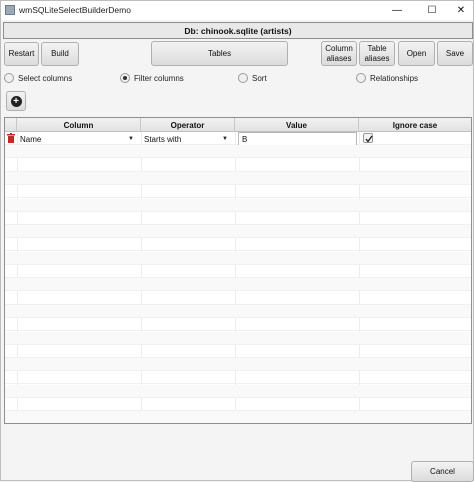  I want to click on radio-indicator-selected, so click(125, 78).